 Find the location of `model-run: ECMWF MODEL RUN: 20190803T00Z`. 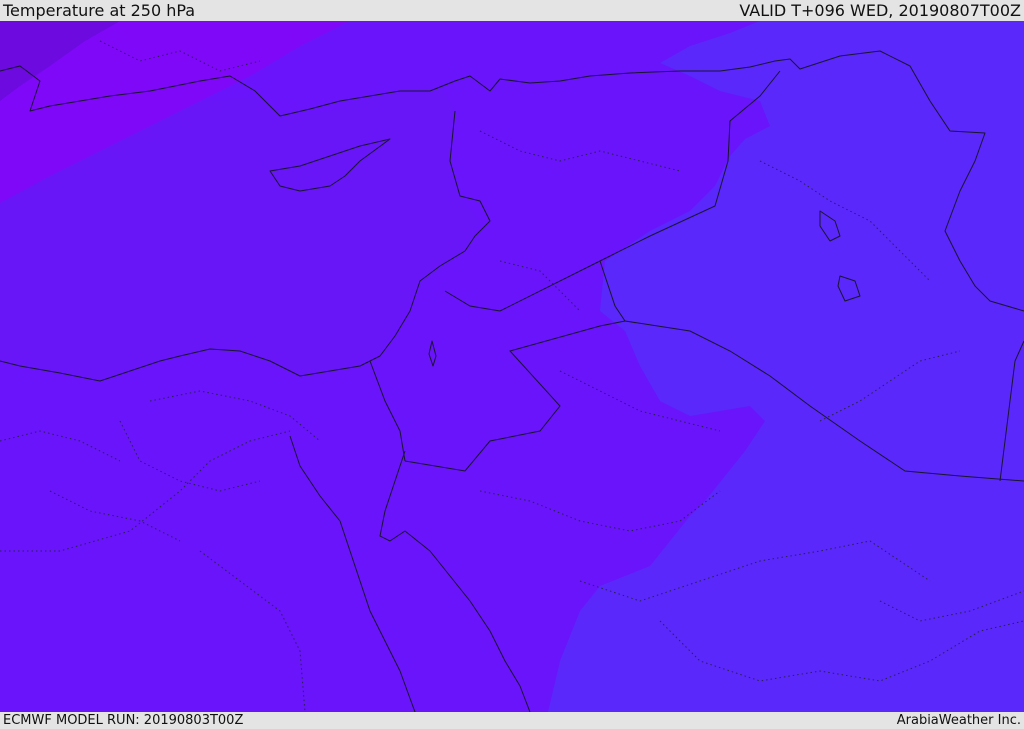

model-run: ECMWF MODEL RUN: 20190803T00Z is located at coordinates (123, 720).